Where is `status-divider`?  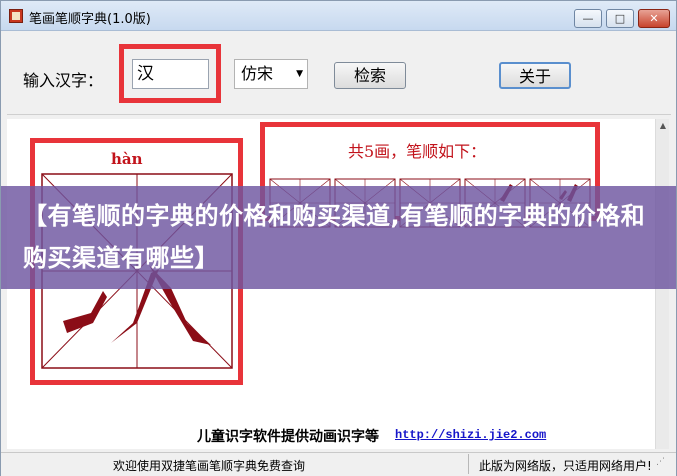 status-divider is located at coordinates (468, 464).